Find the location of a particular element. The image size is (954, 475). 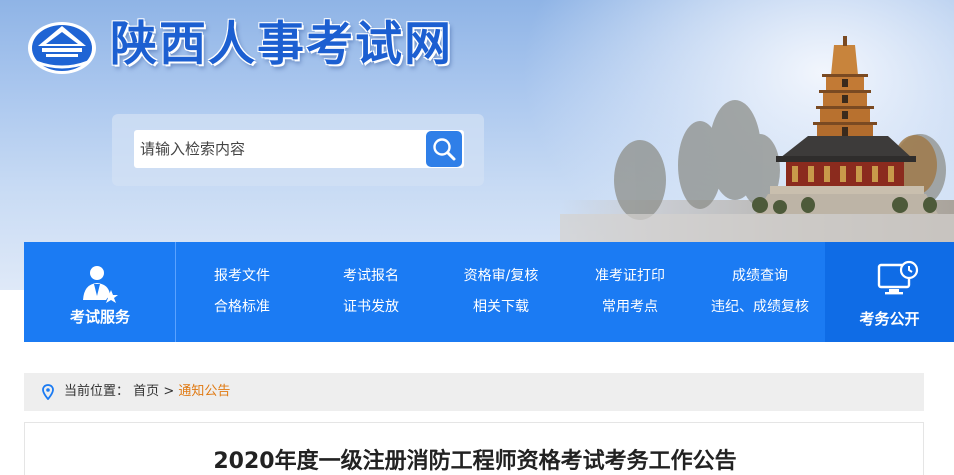

nav-link-chengji-chaxun: 成绩查询 is located at coordinates (760, 276).